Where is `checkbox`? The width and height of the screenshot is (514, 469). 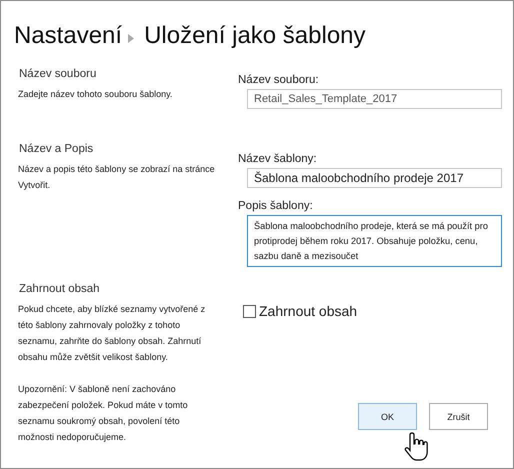
checkbox is located at coordinates (249, 311).